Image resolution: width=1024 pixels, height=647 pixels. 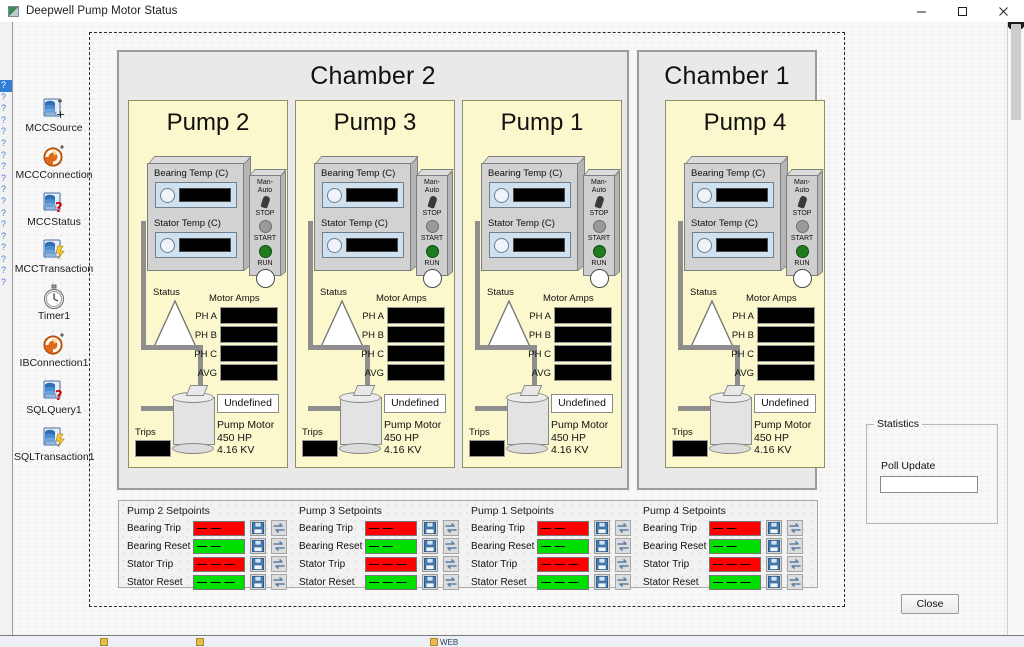 What do you see at coordinates (54, 162) in the screenshot?
I see `tray-item-mccconnection: MCCConnection` at bounding box center [54, 162].